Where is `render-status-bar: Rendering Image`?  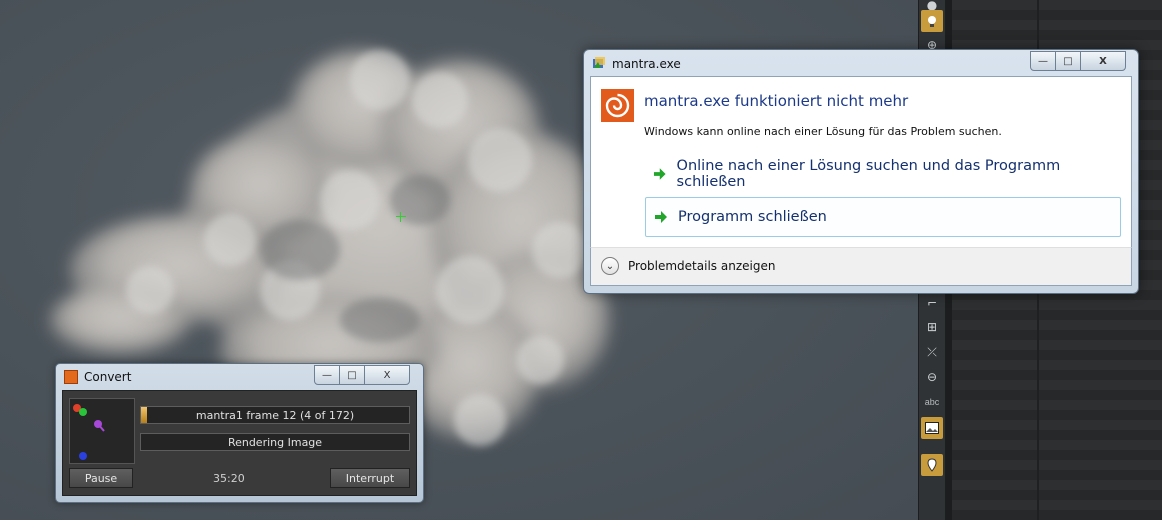 render-status-bar: Rendering Image is located at coordinates (275, 442).